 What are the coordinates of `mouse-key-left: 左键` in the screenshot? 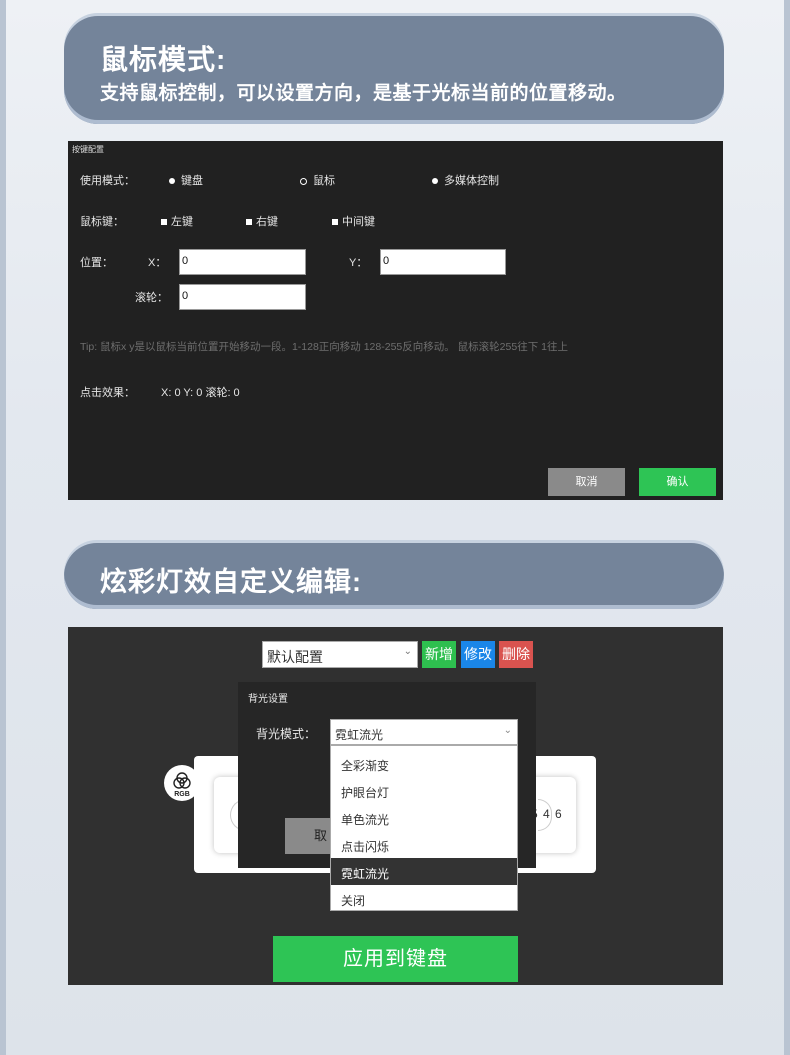 It's located at (177, 221).